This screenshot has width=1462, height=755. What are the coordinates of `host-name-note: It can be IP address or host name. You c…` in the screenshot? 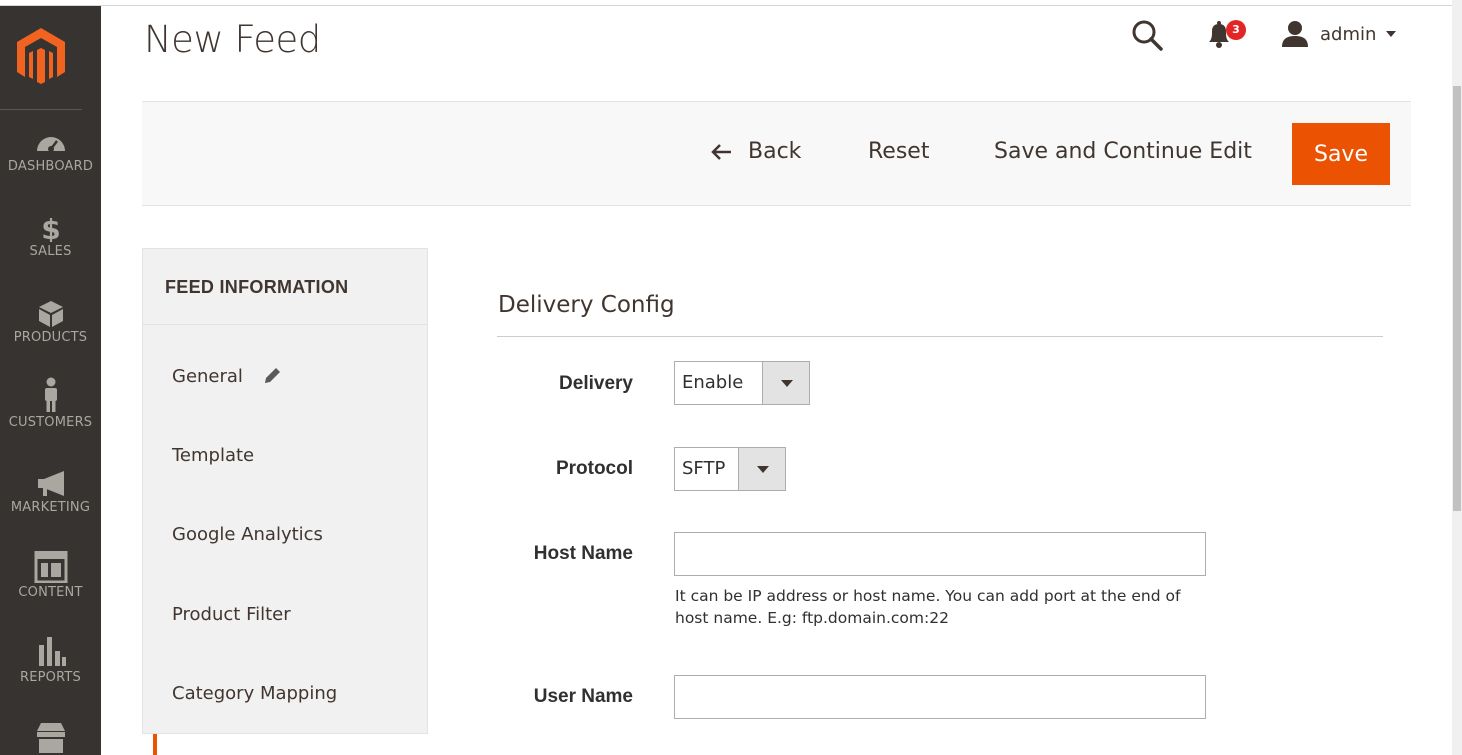 It's located at (928, 607).